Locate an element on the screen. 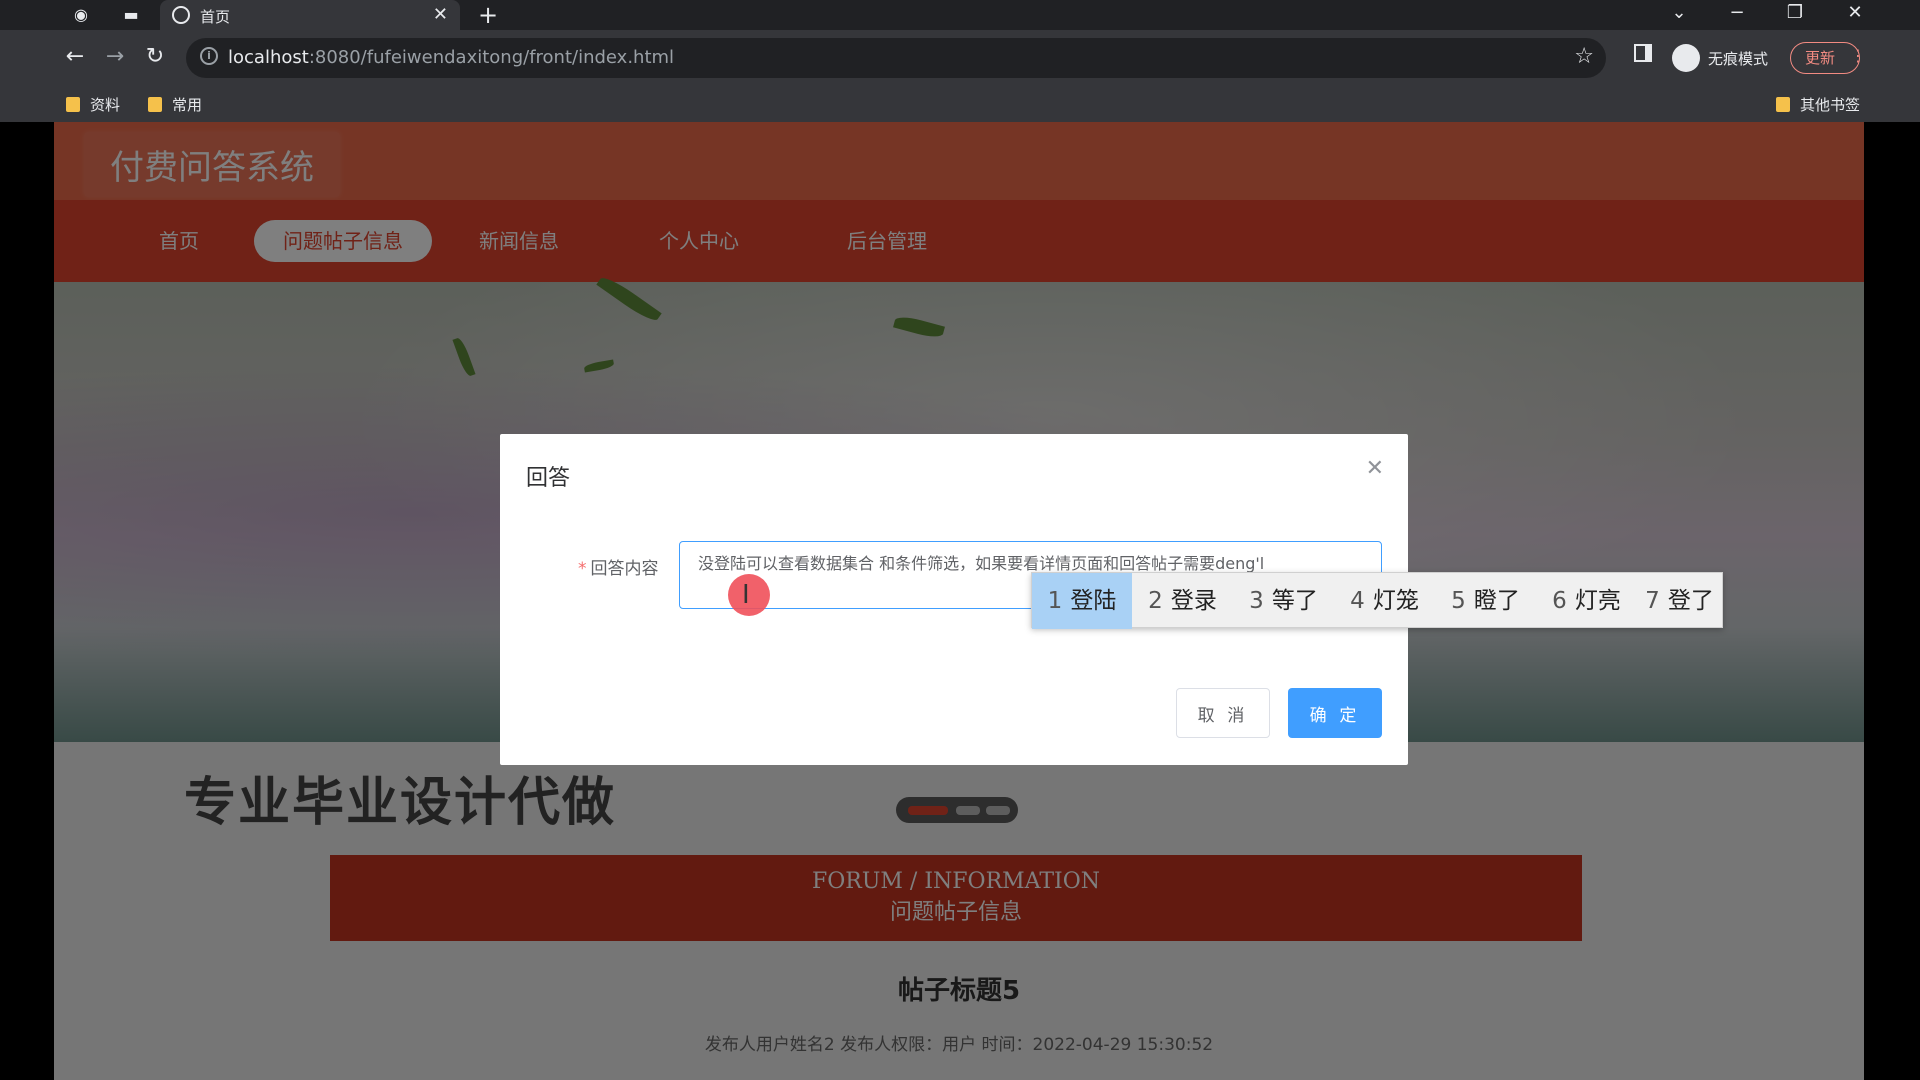 Image resolution: width=1920 pixels, height=1080 pixels. candidate-number: 2 is located at coordinates (1155, 601).